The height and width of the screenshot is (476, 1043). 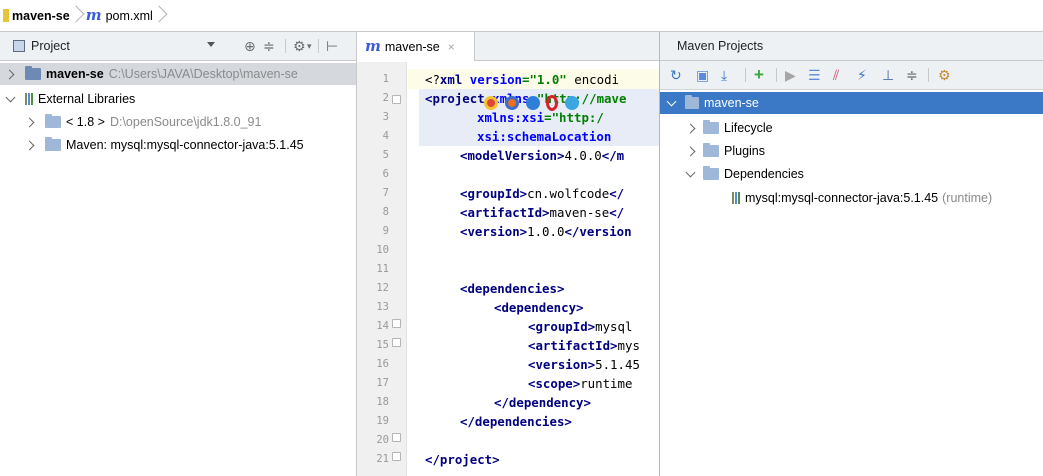 I want to click on code-line-12: <dependencies>, so click(x=512, y=288).